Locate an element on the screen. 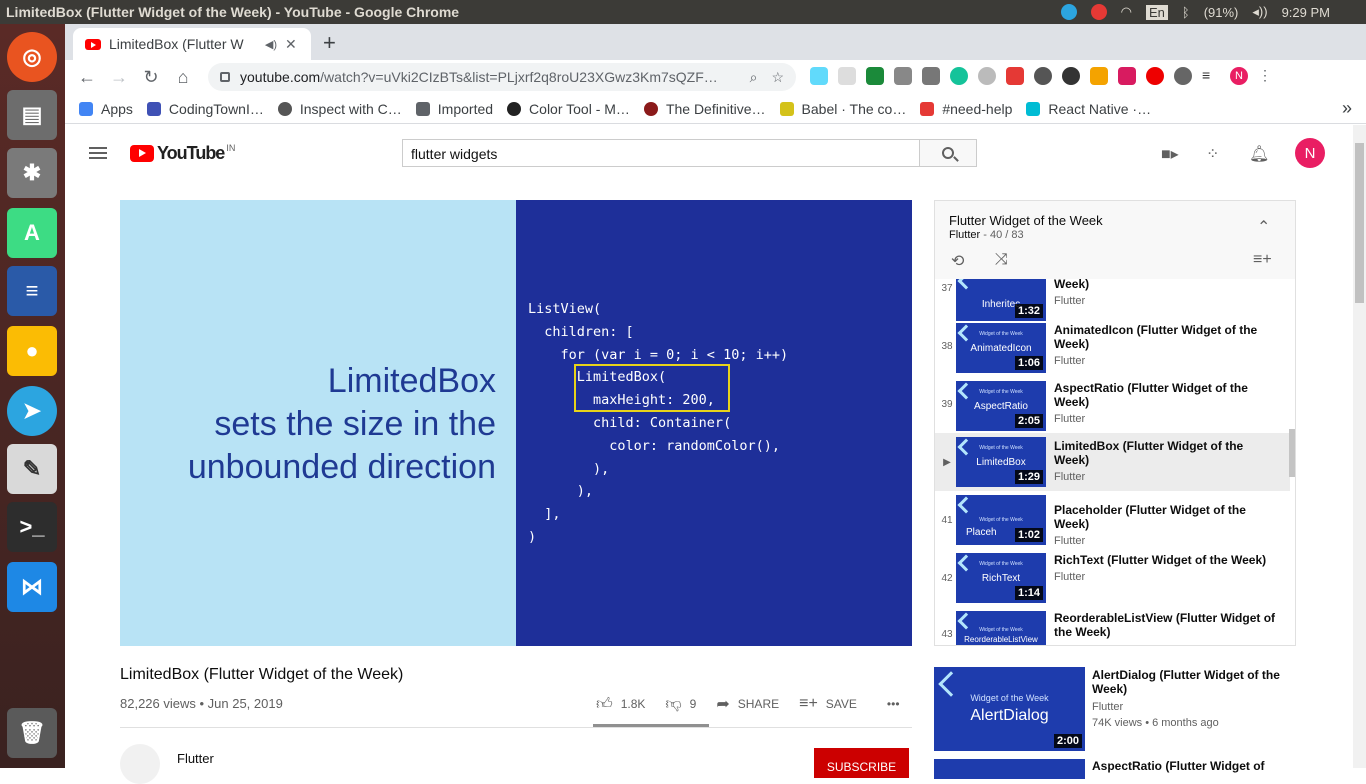  playlist-item-channel: Flutter is located at coordinates (1070, 361).